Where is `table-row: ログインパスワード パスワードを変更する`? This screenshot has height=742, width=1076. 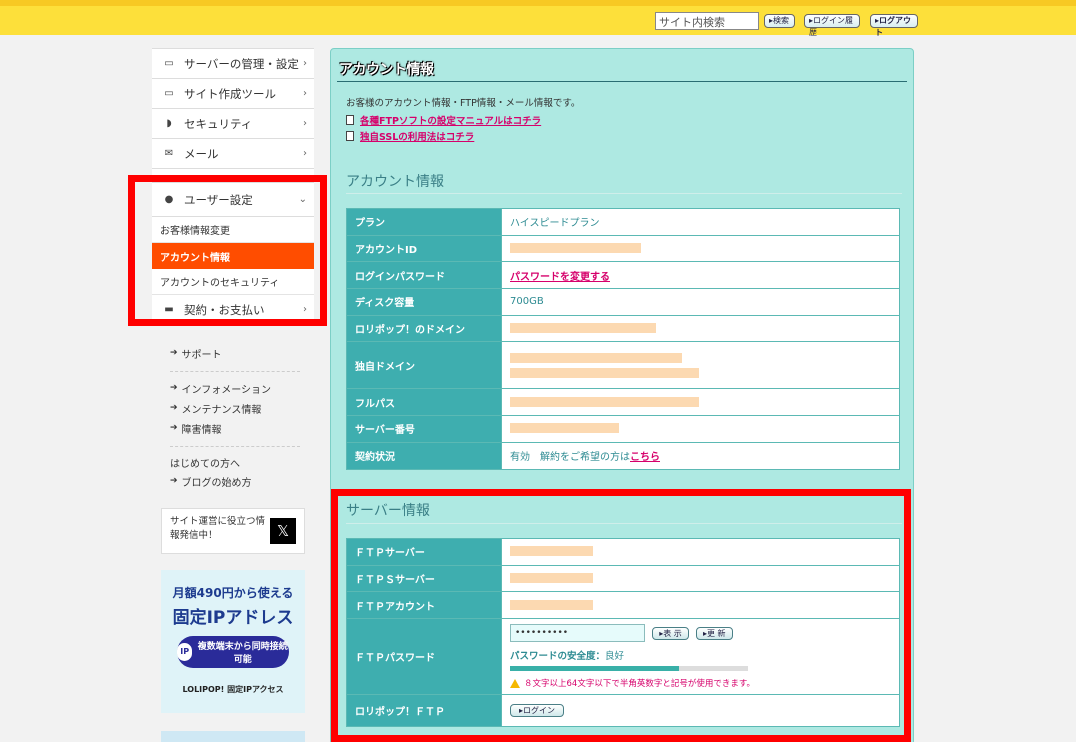
table-row: ログインパスワード パスワードを変更する is located at coordinates (623, 275).